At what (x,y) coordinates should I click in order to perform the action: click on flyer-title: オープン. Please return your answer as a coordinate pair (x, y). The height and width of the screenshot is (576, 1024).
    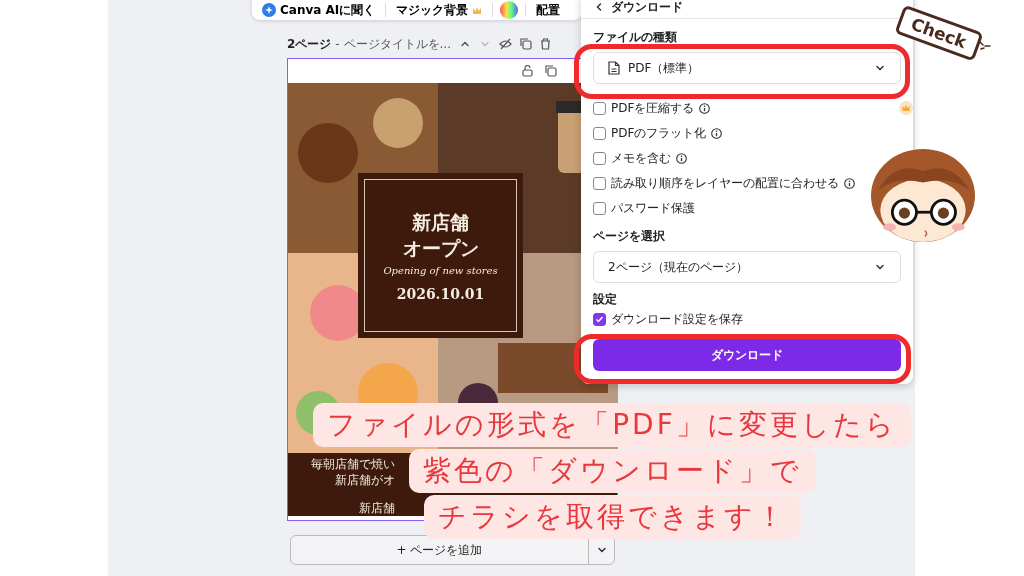
    Looking at the image, I should click on (440, 248).